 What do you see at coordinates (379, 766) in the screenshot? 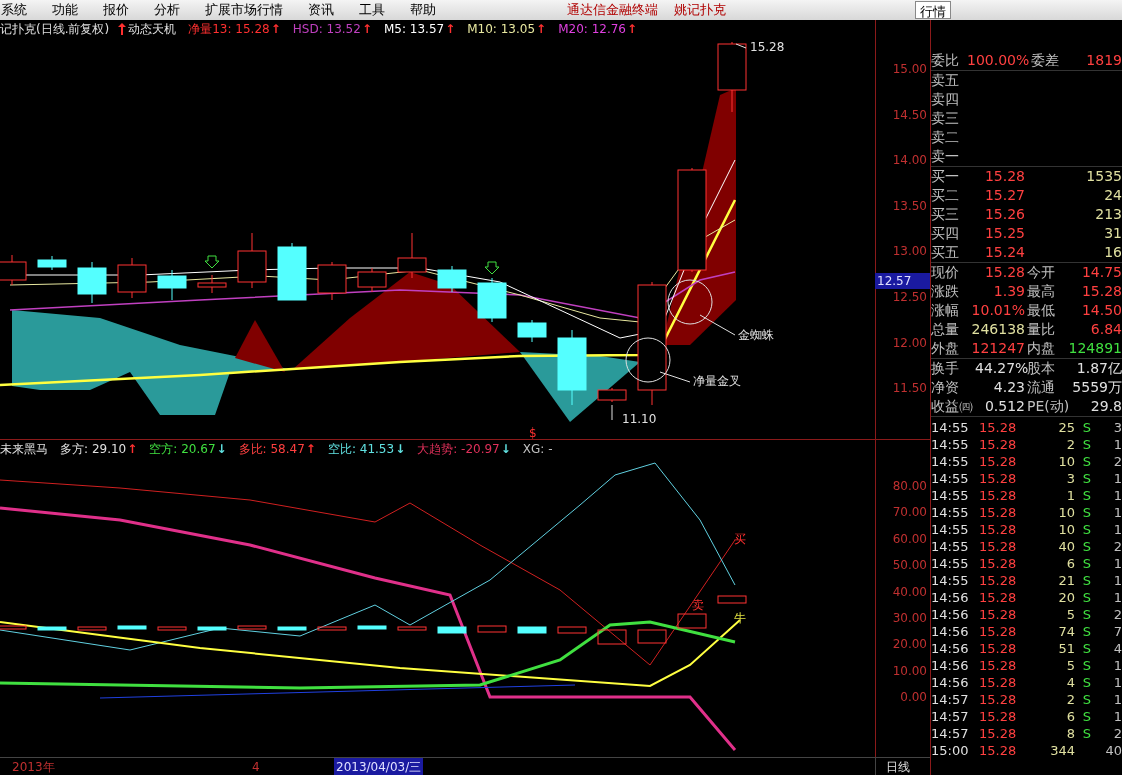
I see `date-cursor-label: 2013/04/03/三` at bounding box center [379, 766].